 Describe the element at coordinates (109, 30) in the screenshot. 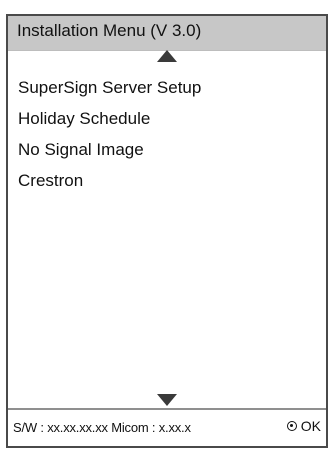

I see `page-title: Installation Menu (V 3.0)` at that location.